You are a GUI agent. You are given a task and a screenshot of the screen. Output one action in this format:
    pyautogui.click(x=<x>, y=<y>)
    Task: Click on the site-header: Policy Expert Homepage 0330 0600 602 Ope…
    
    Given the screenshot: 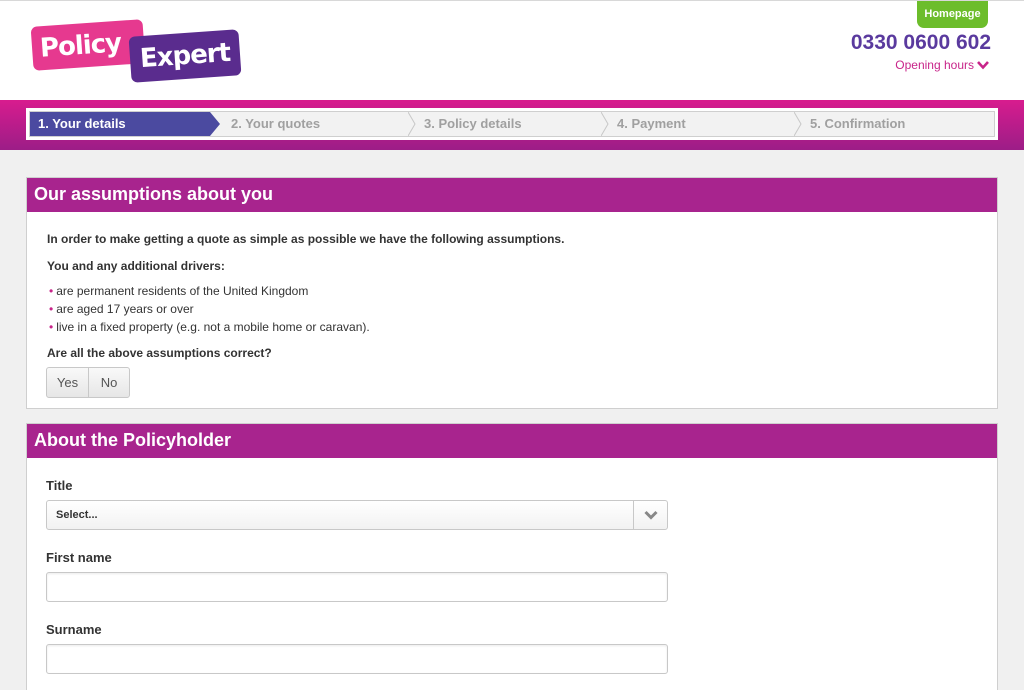 What is the action you would take?
    pyautogui.click(x=512, y=50)
    